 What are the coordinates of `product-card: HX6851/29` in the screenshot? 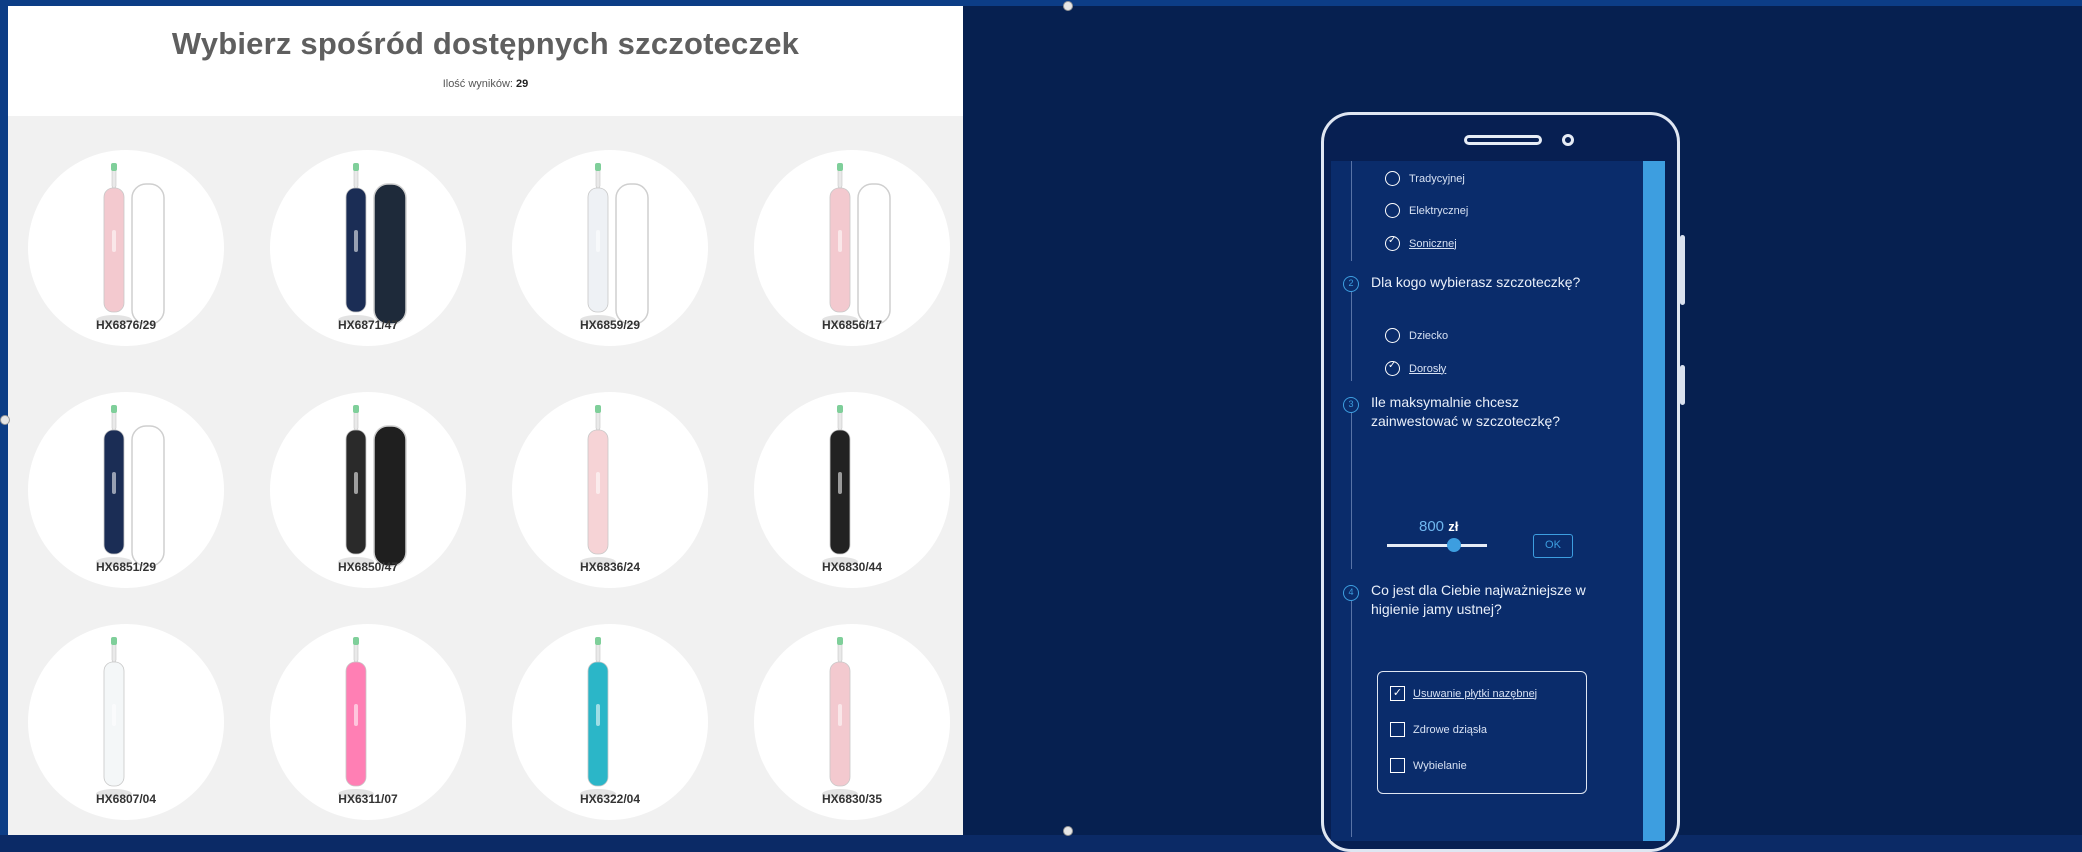 It's located at (126, 490).